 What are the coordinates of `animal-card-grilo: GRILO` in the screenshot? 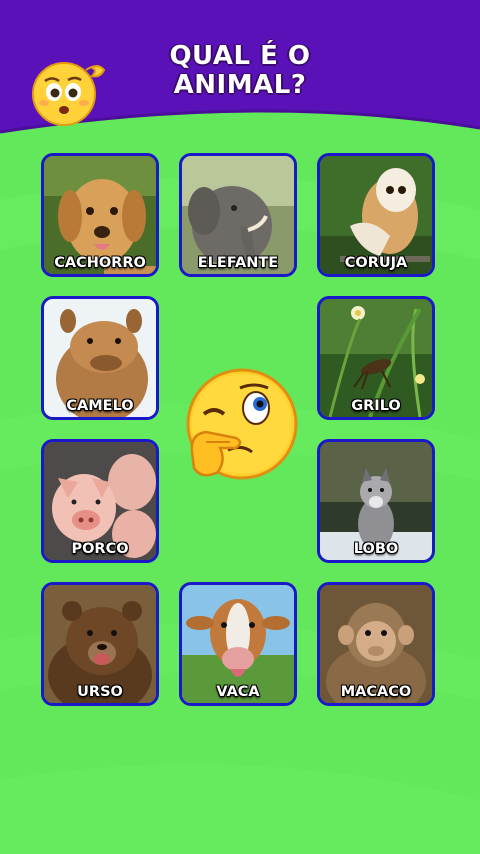 It's located at (376, 358).